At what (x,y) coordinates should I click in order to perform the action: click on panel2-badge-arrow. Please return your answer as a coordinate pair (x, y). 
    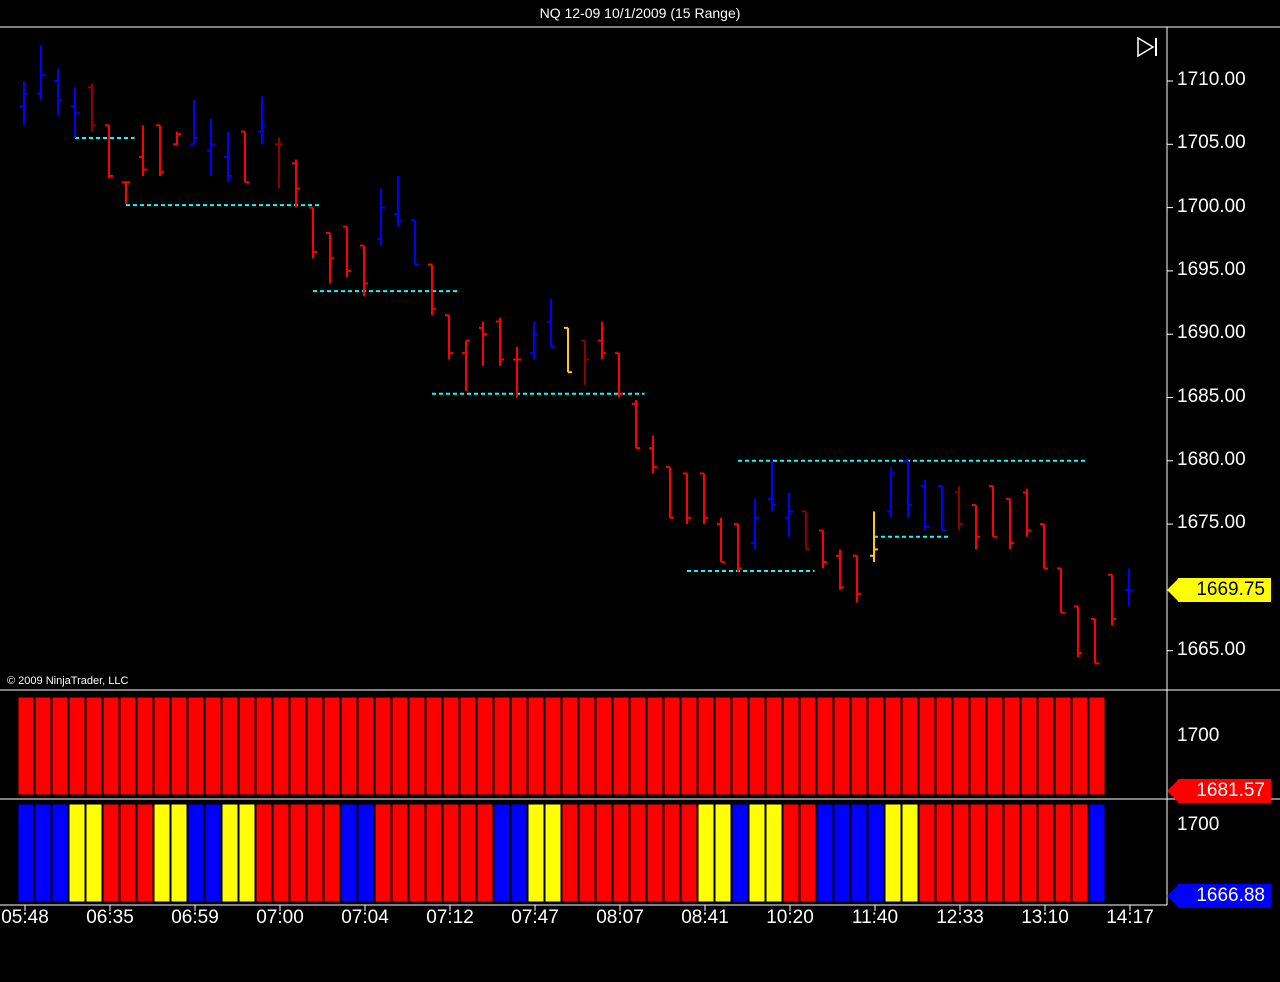
    Looking at the image, I should click on (1173, 896).